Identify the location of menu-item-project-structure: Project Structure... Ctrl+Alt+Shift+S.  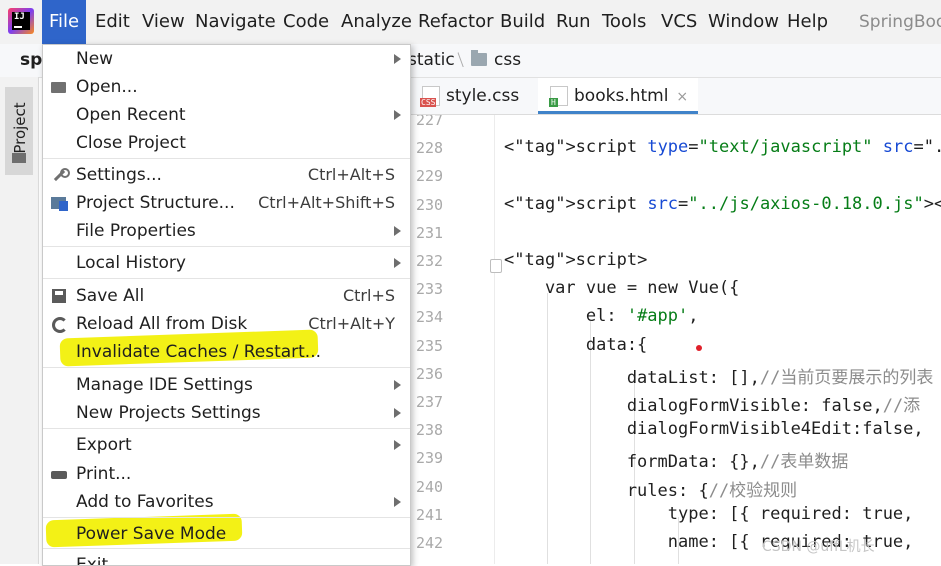
(226, 203).